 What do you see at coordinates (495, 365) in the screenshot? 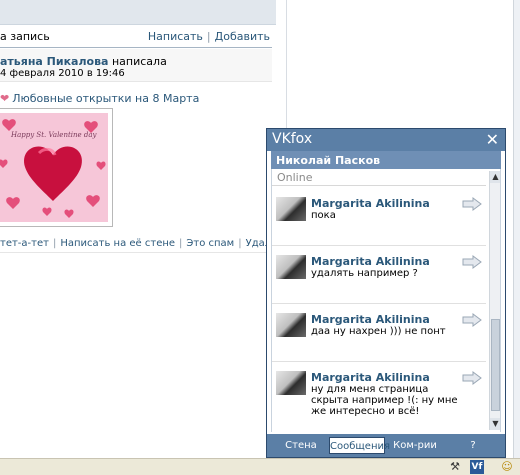
I see `scroll-thumb` at bounding box center [495, 365].